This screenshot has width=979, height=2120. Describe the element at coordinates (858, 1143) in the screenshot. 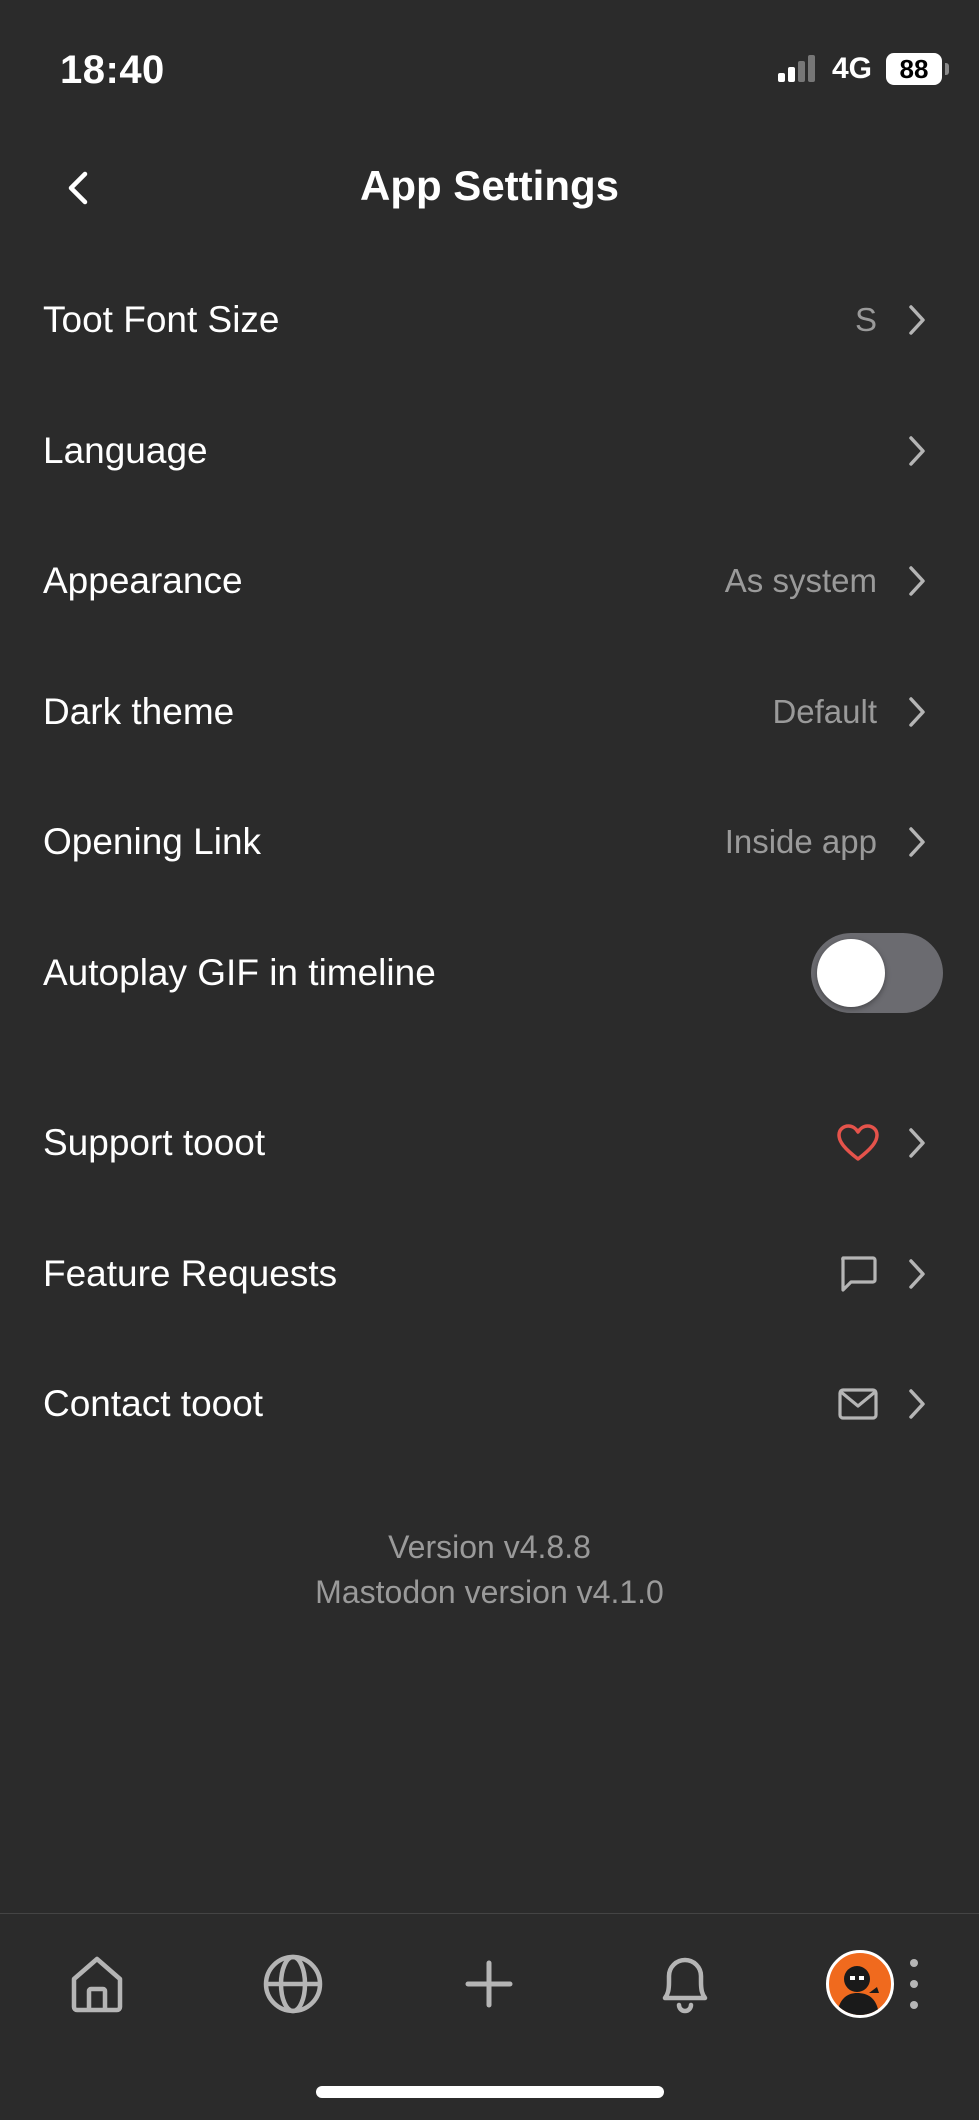

I see `heart-icon` at that location.